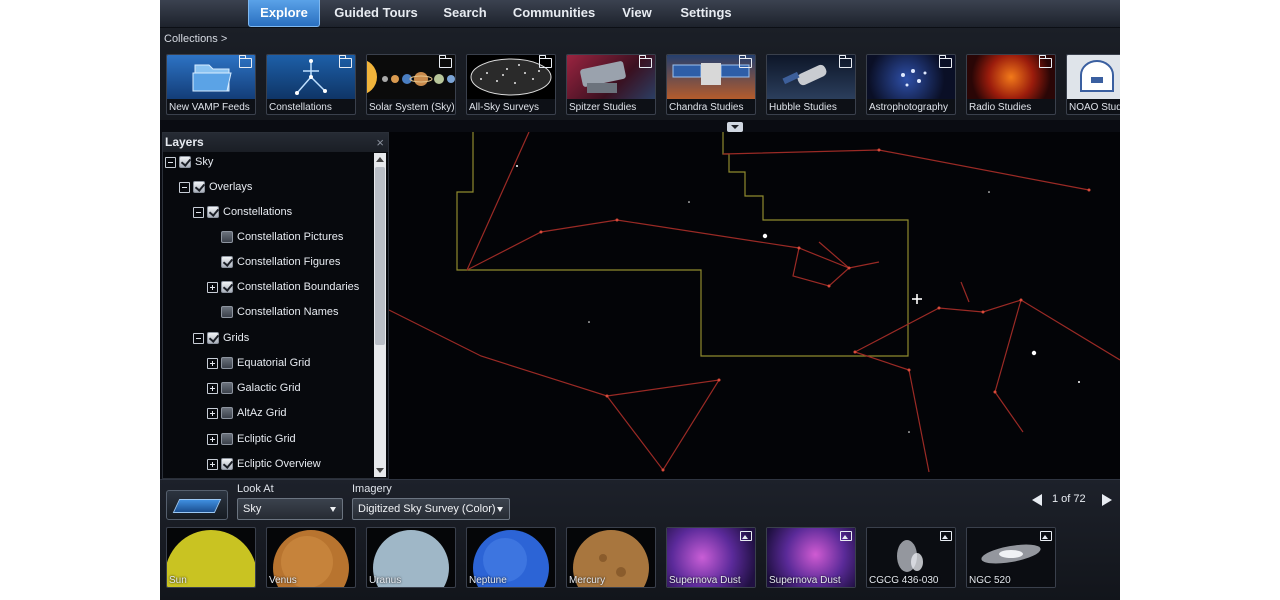 The height and width of the screenshot is (600, 1280). Describe the element at coordinates (290, 509) in the screenshot. I see `look-at-dropdown: Sky` at that location.